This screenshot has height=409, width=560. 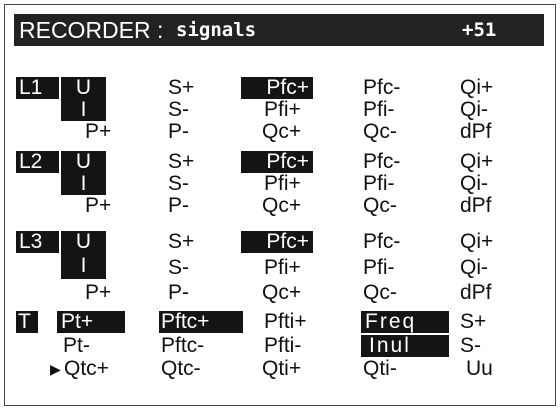 What do you see at coordinates (83, 266) in the screenshot?
I see `signal-l3-i: I` at bounding box center [83, 266].